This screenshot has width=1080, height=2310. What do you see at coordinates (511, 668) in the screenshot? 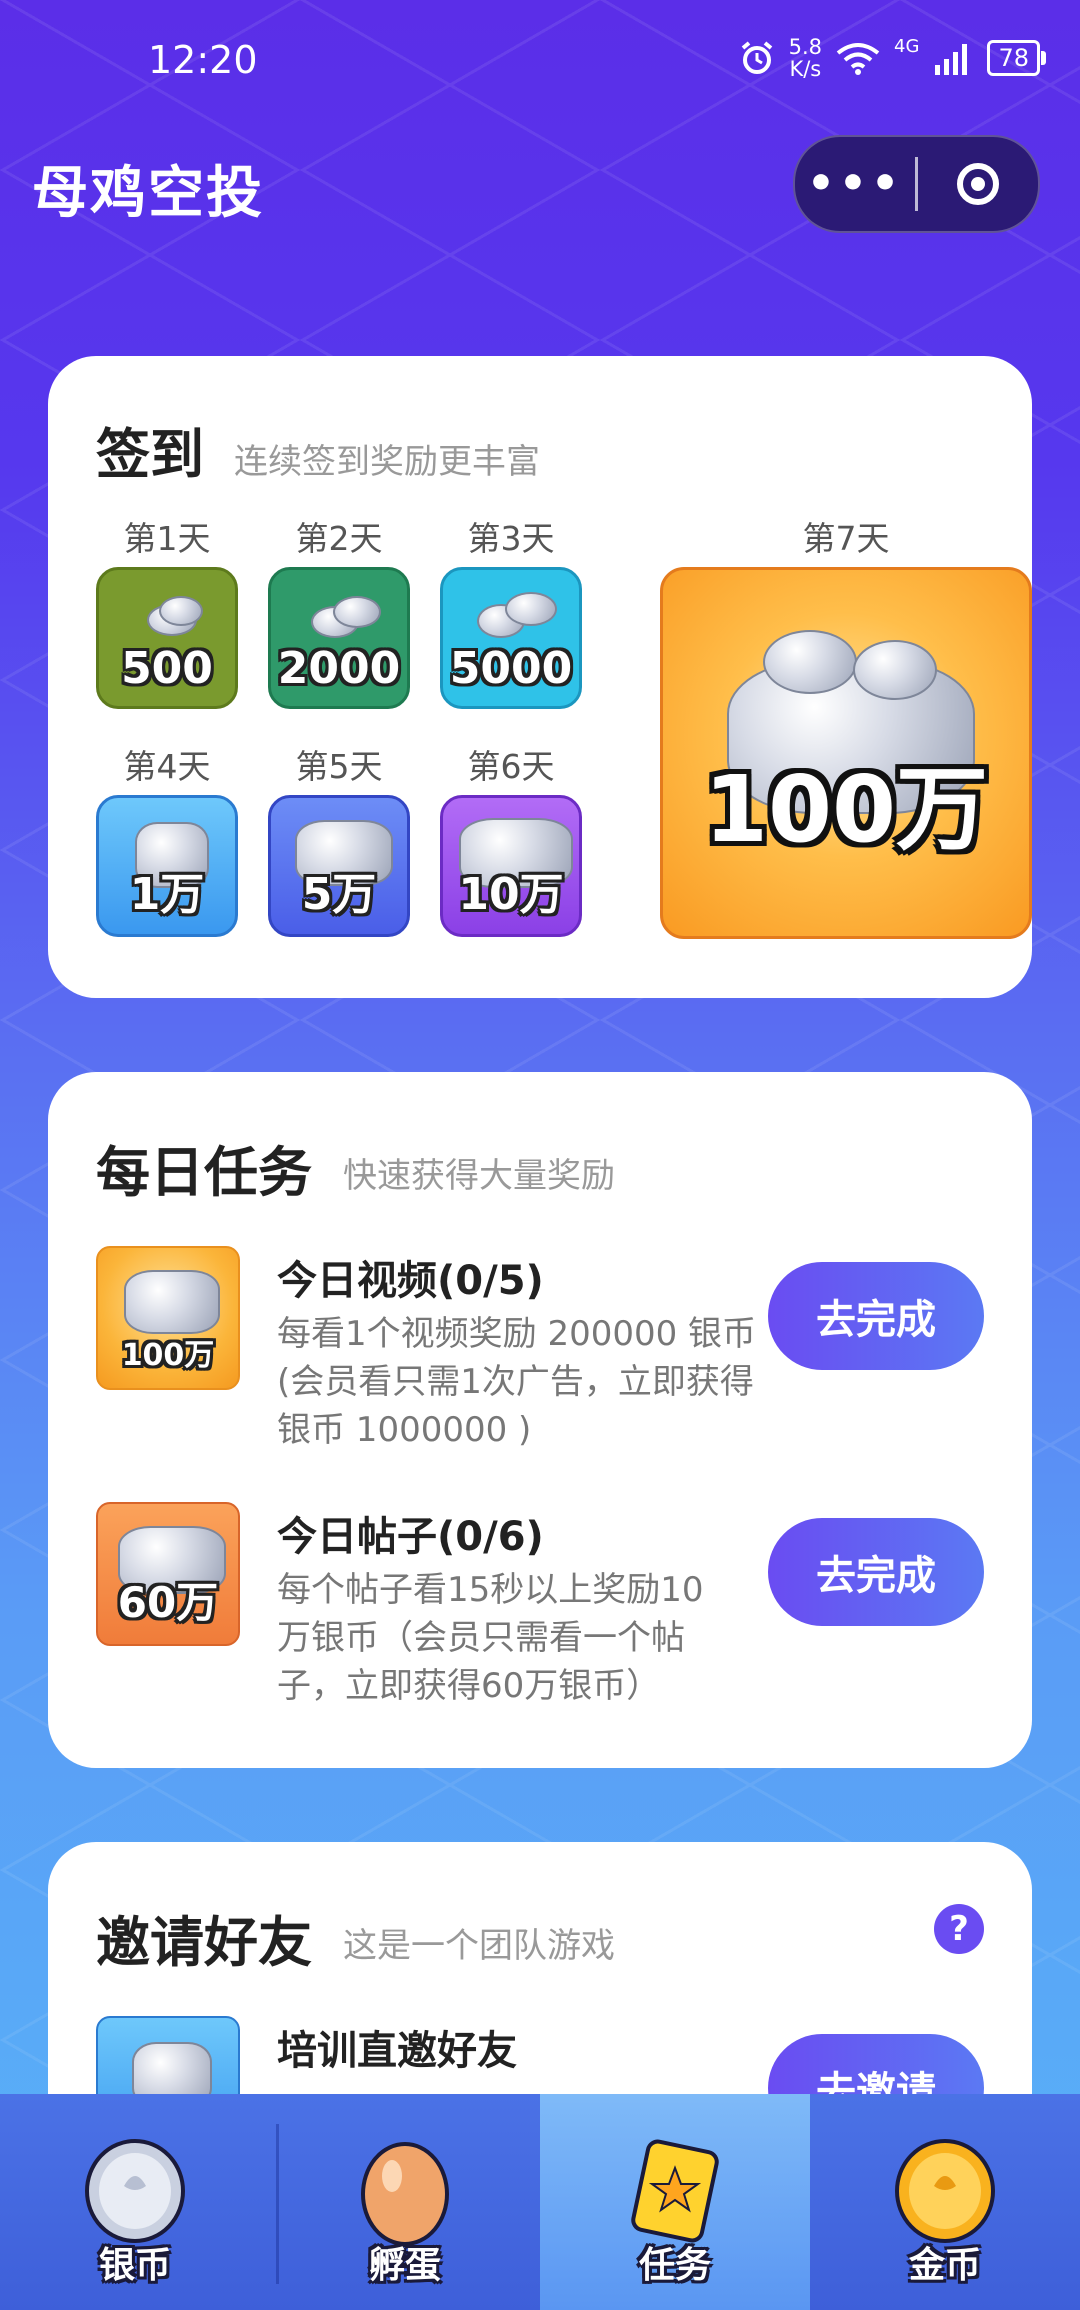
I see `reward-amount: 5000` at bounding box center [511, 668].